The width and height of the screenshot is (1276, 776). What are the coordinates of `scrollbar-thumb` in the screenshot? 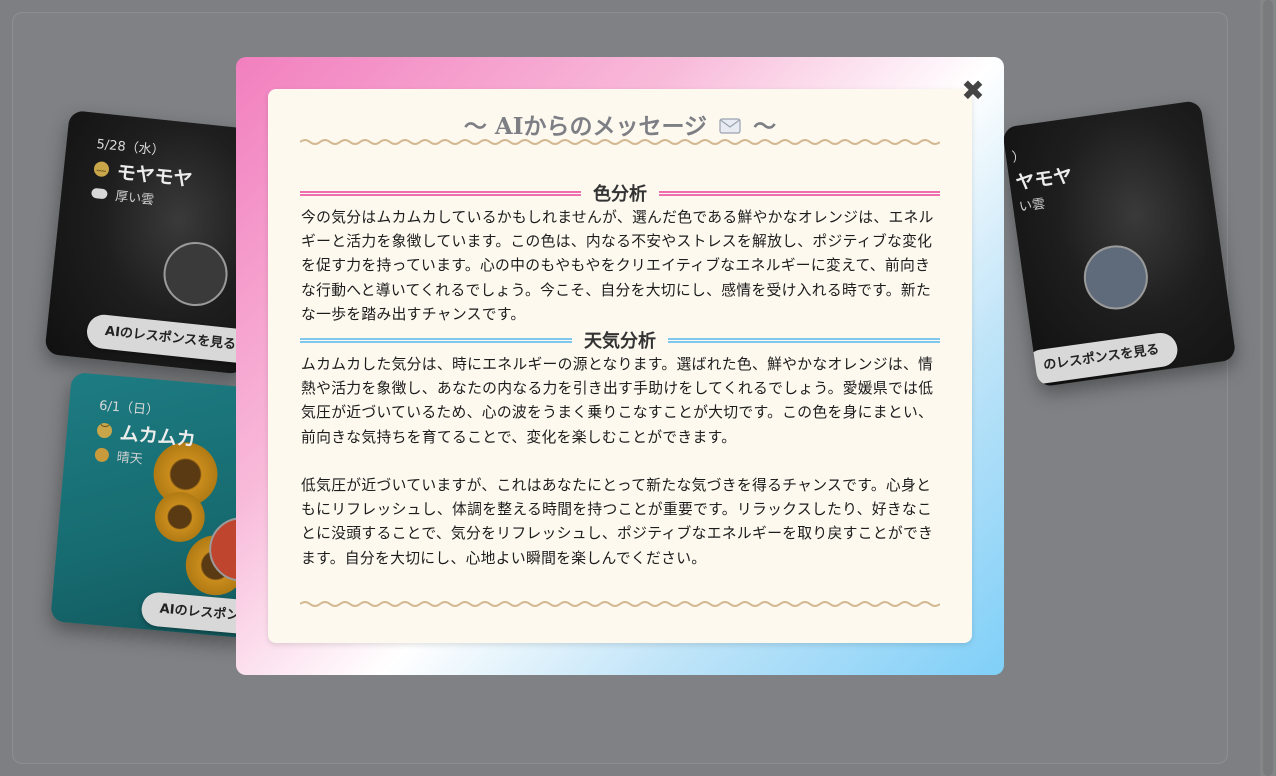 It's located at (1268, 388).